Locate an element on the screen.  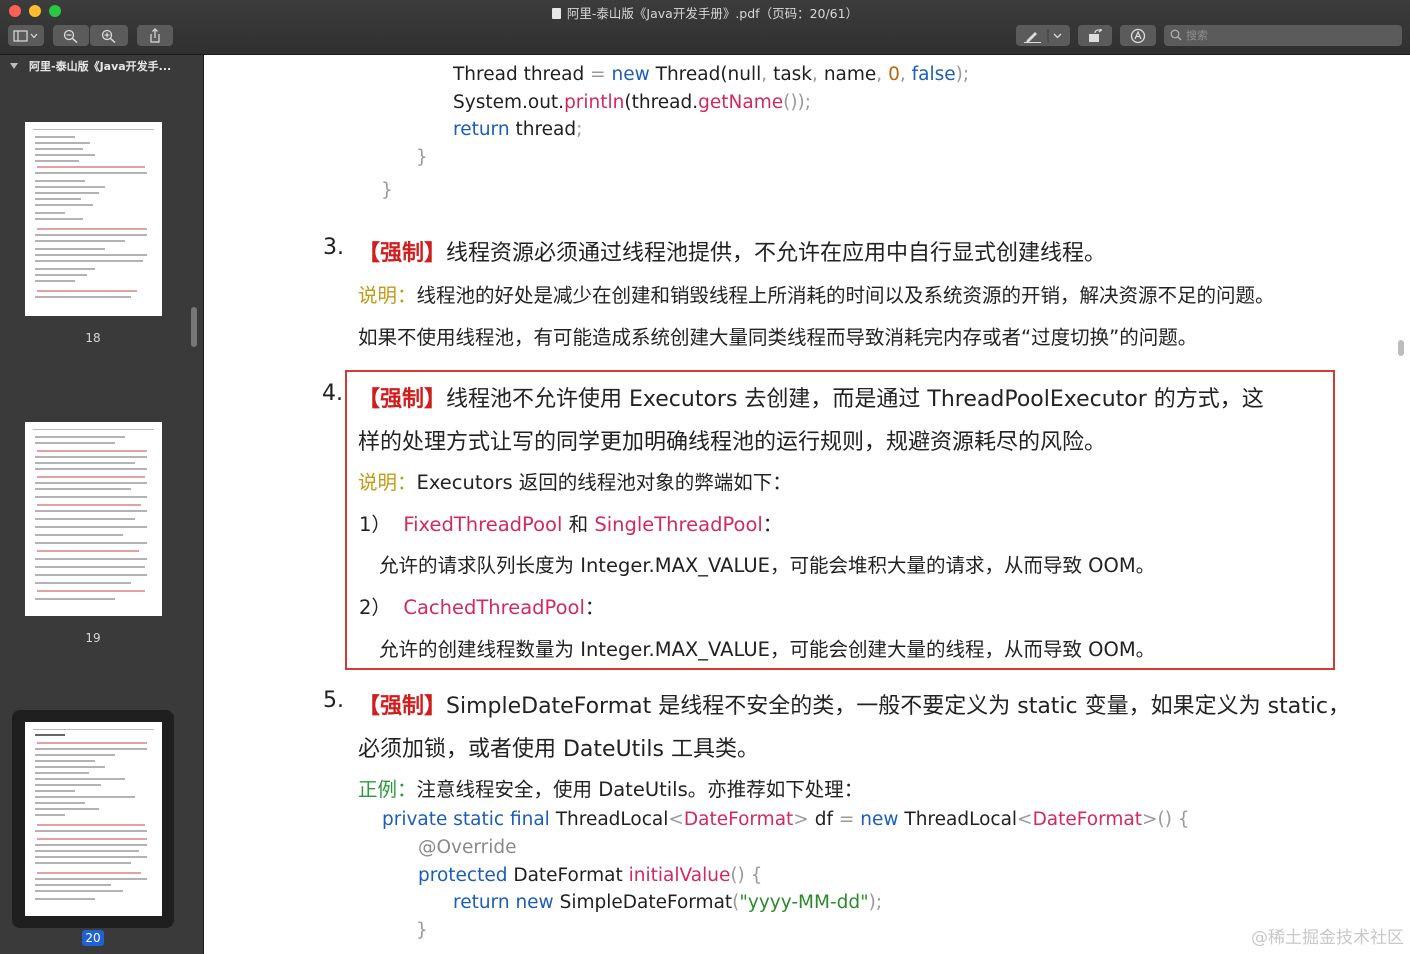
share-button is located at coordinates (155, 35).